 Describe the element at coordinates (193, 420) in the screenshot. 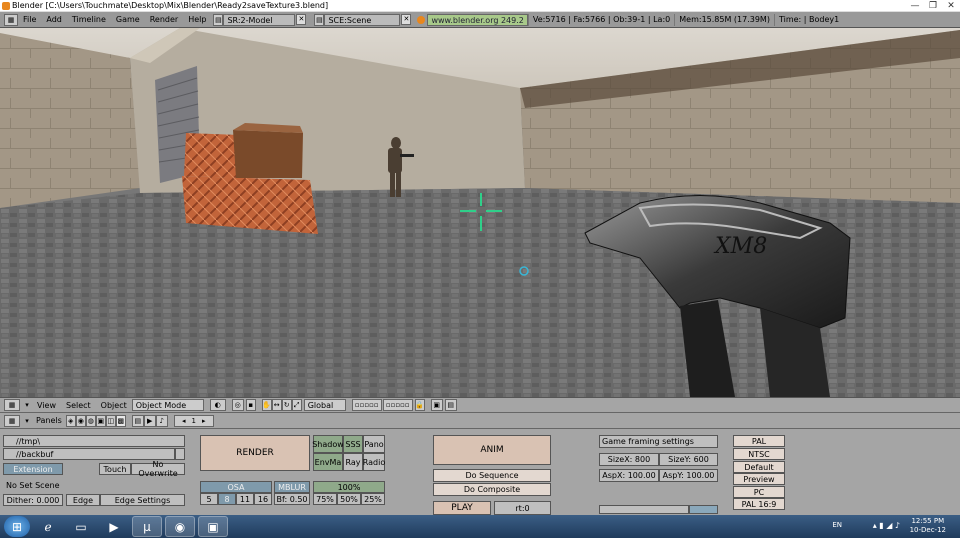

I see `frame-field: ◂ 1 ▸` at that location.